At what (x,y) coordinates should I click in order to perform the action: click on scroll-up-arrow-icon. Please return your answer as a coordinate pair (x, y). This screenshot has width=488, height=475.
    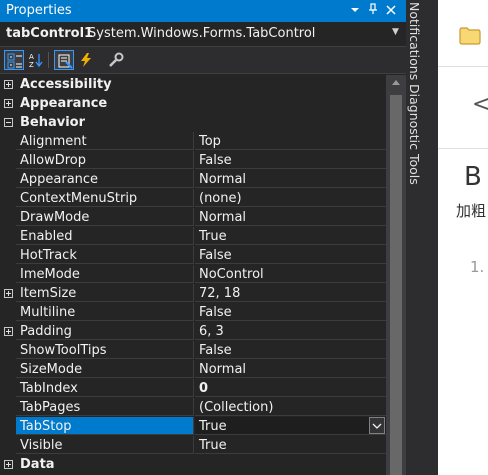
    Looking at the image, I should click on (396, 82).